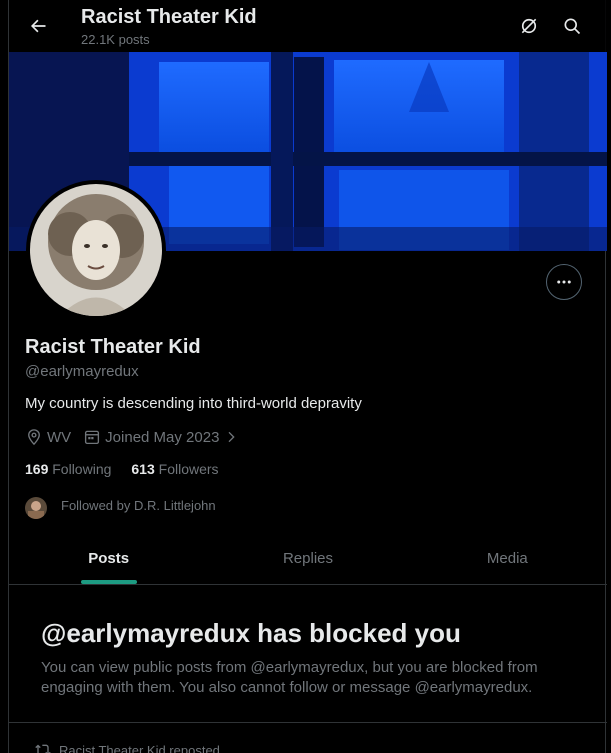 This screenshot has height=753, width=611. Describe the element at coordinates (82, 371) in the screenshot. I see `profile-handle: @earlymayredux` at that location.